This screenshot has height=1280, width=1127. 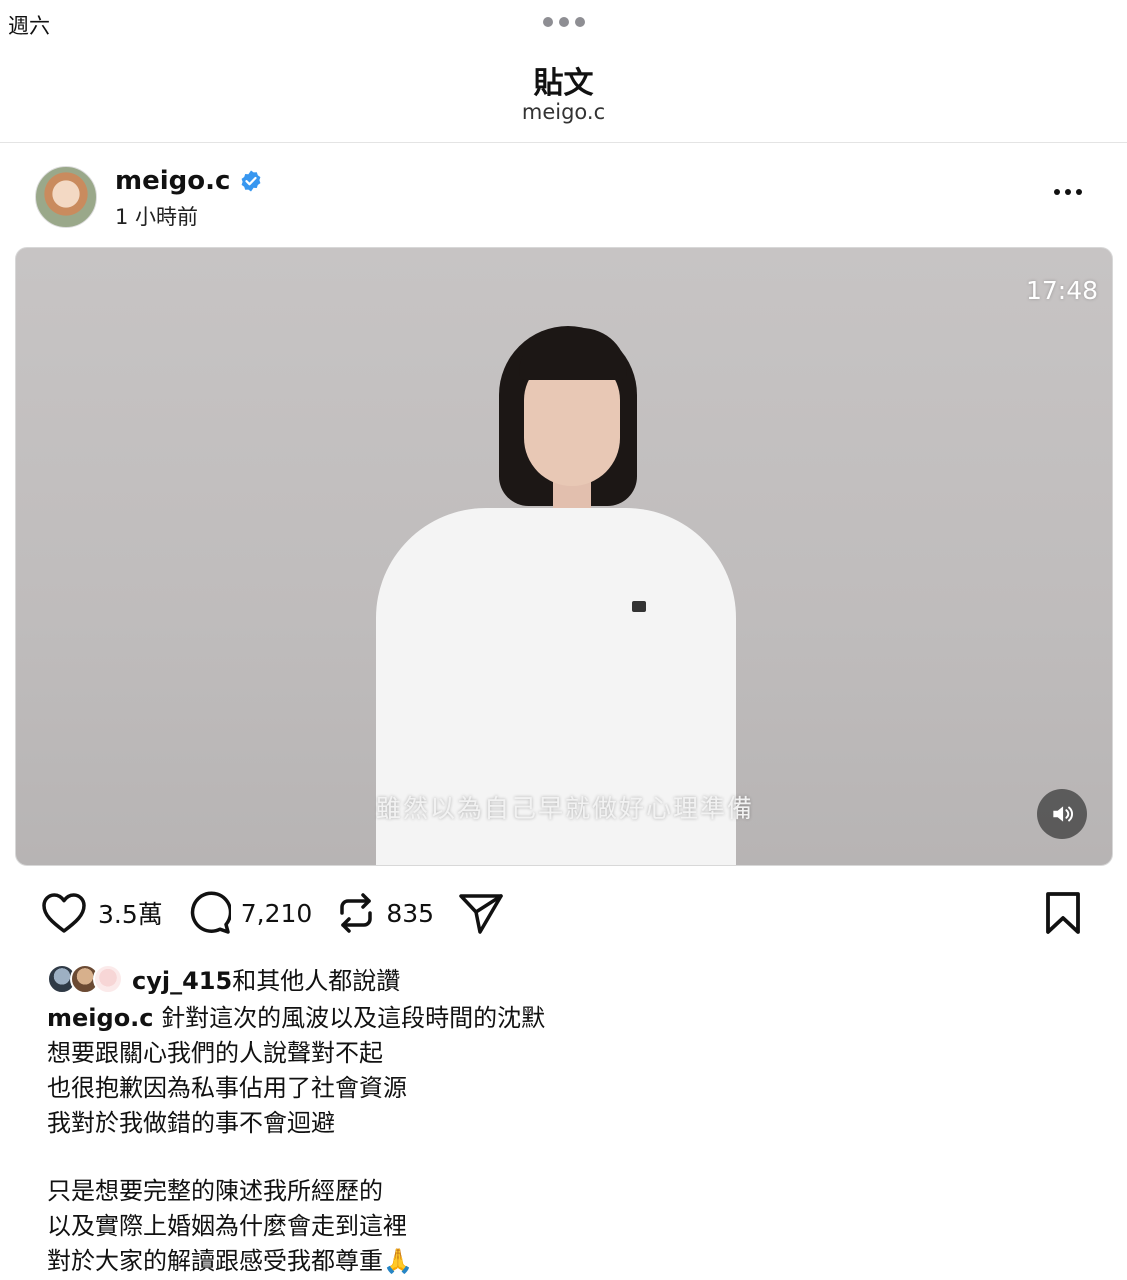 What do you see at coordinates (577, 1018) in the screenshot?
I see `caption-line: meigo.c 針對這次的風波以及這段時間的沈默` at bounding box center [577, 1018].